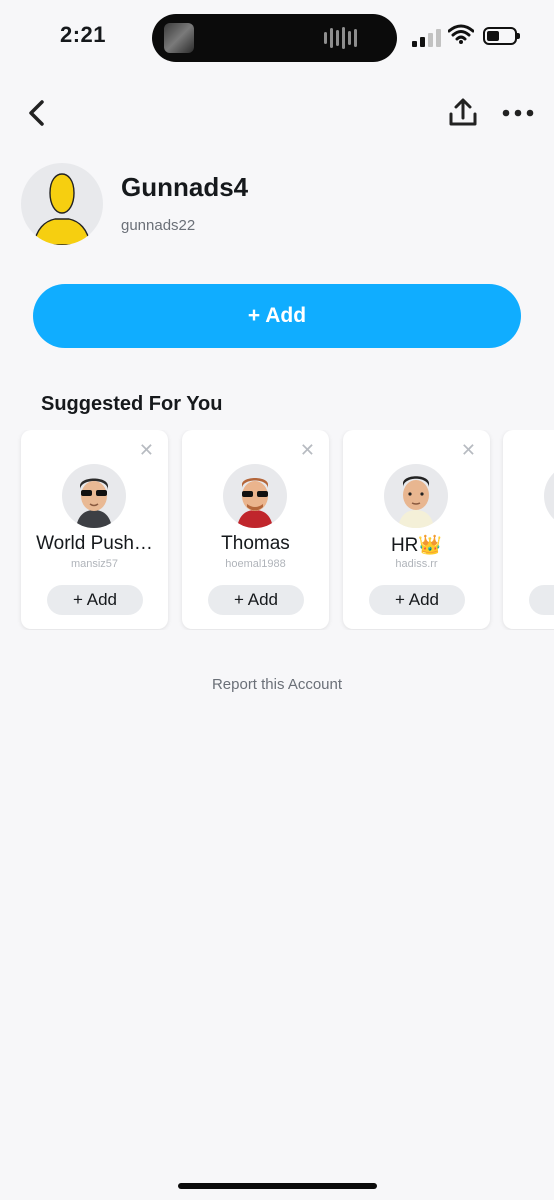  What do you see at coordinates (158, 225) in the screenshot?
I see `username: gunnads22` at bounding box center [158, 225].